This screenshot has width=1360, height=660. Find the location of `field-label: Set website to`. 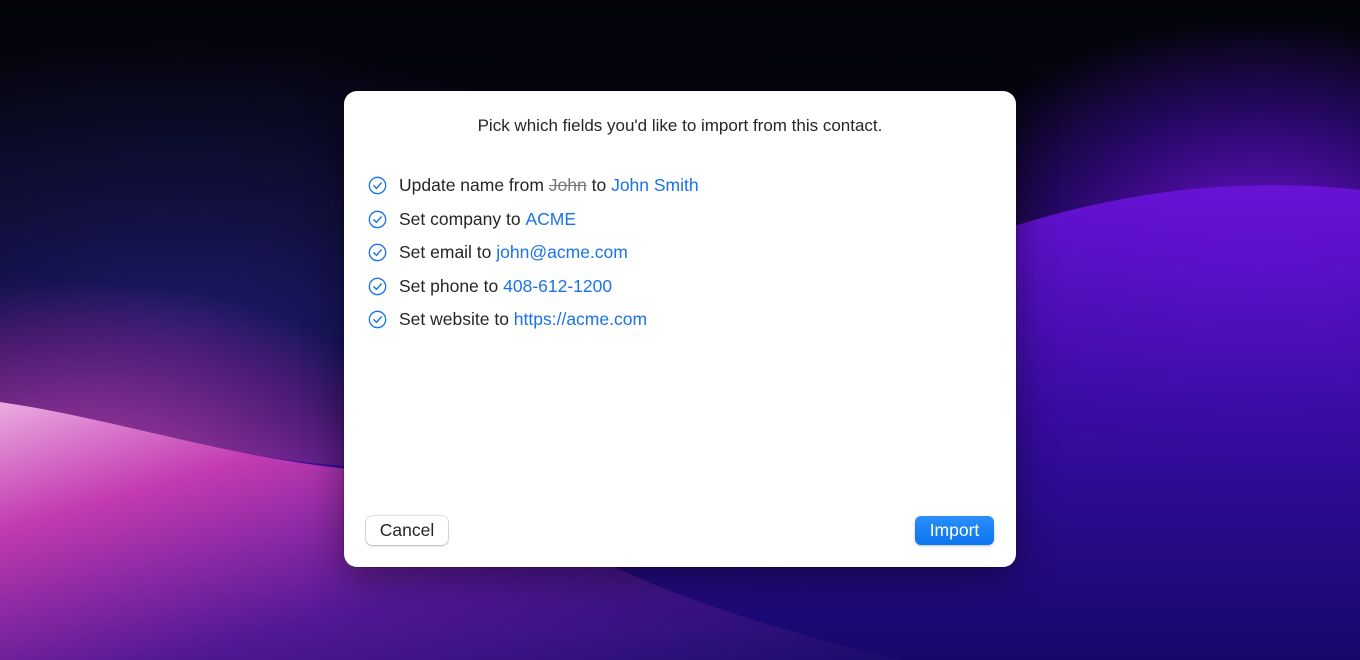

field-label: Set website to is located at coordinates (456, 319).